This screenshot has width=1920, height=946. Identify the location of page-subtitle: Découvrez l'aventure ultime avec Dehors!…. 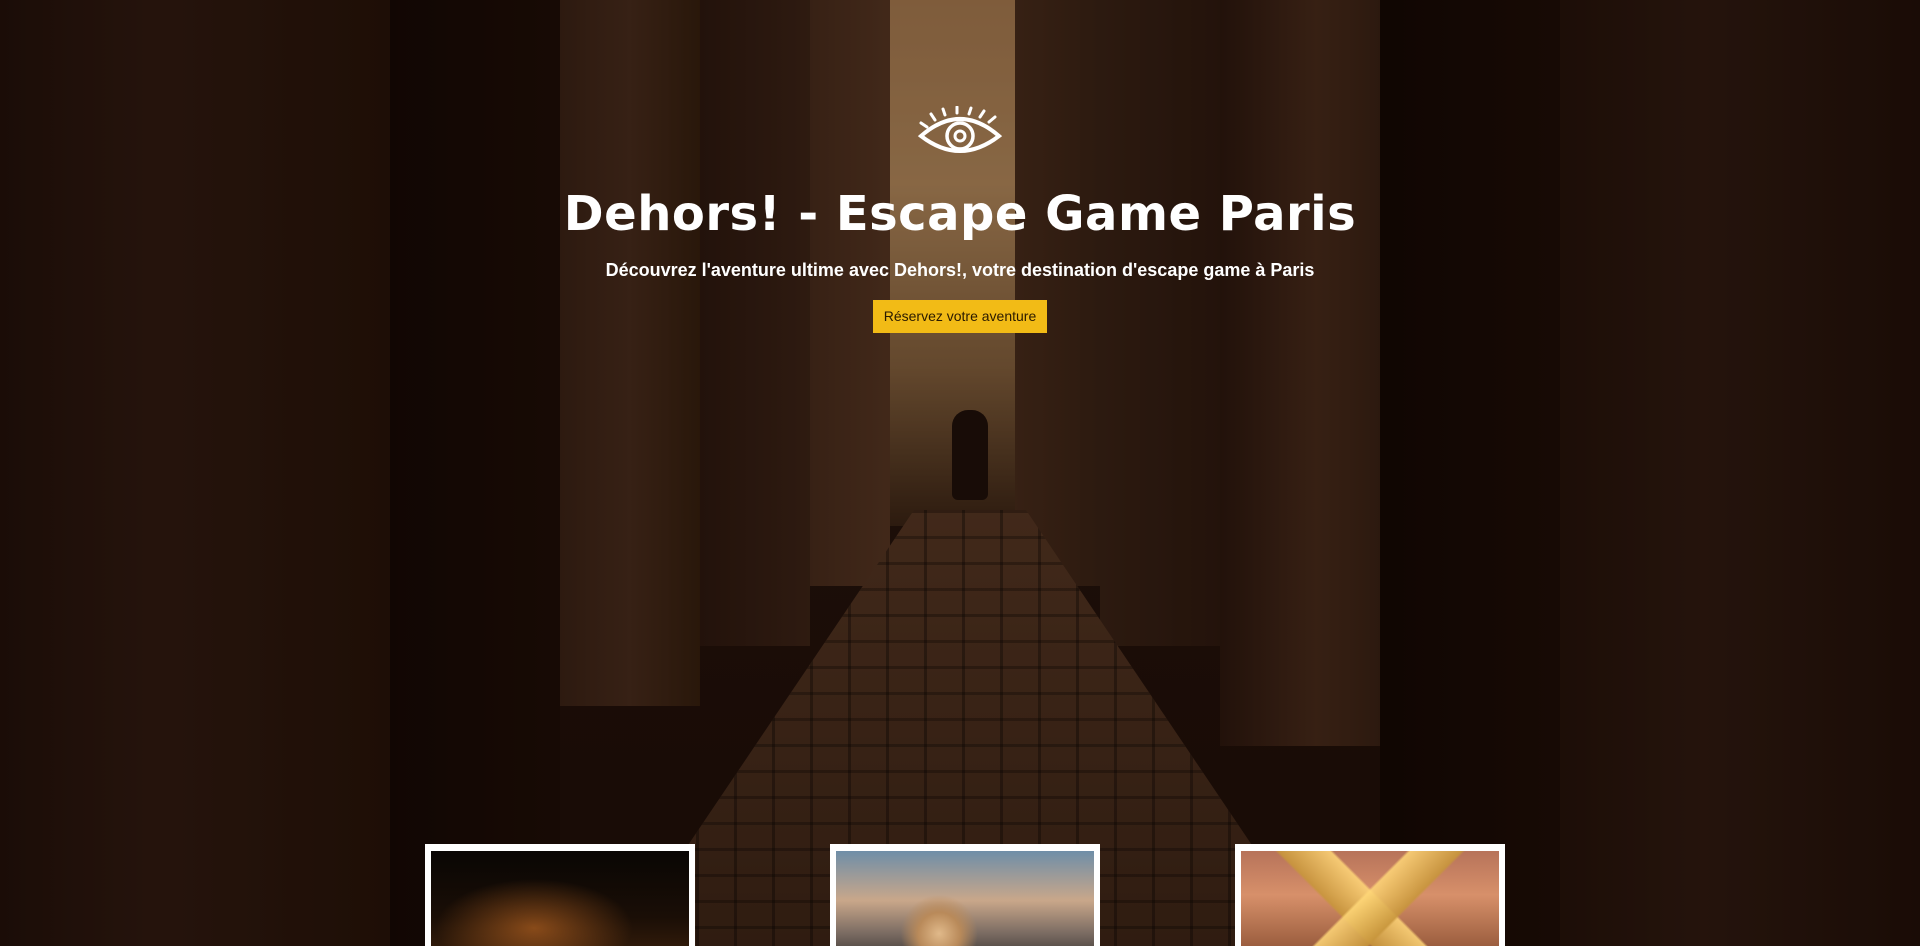
(960, 270).